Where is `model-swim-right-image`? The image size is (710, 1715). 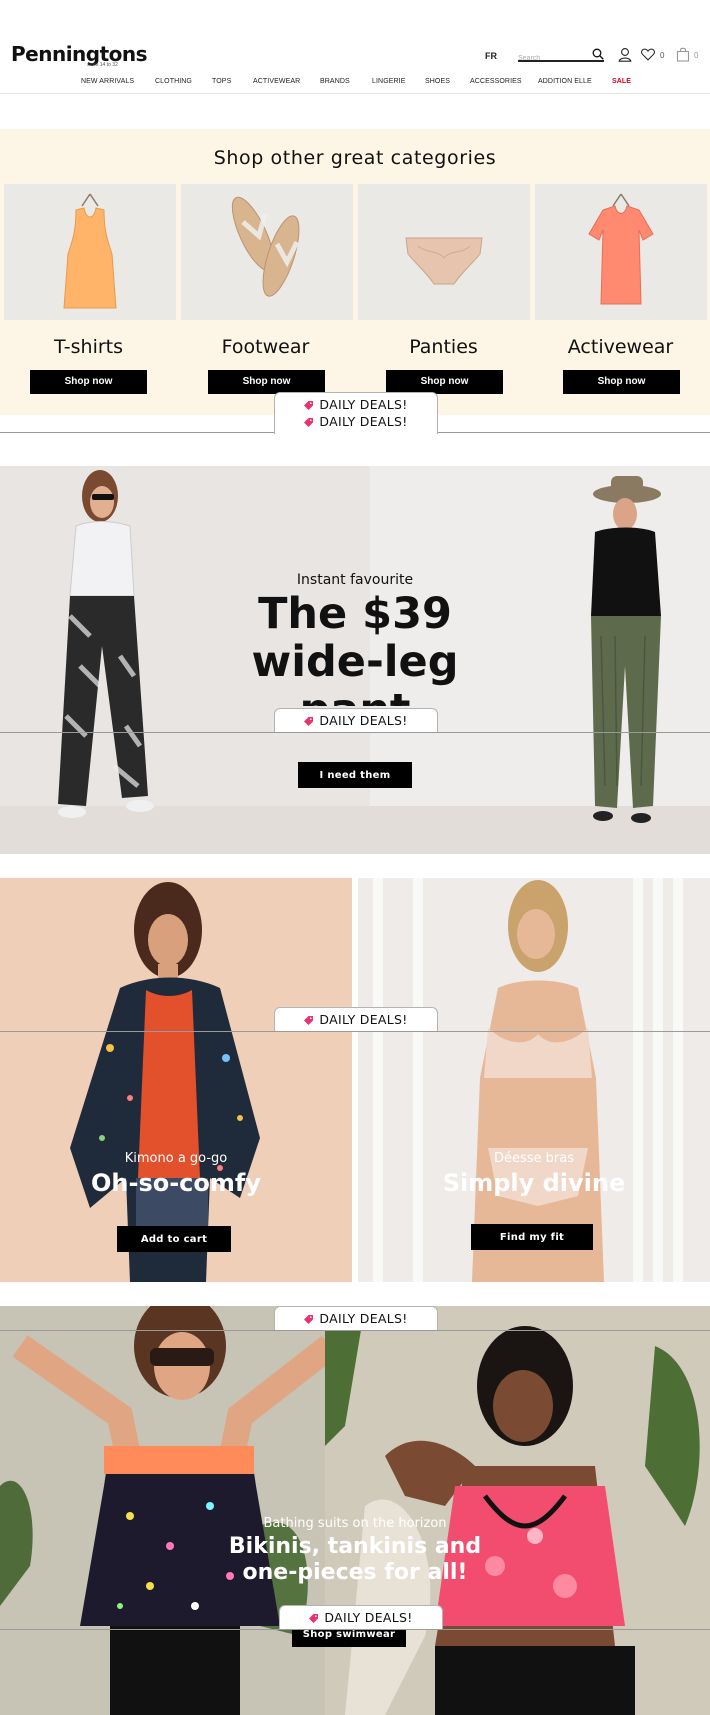 model-swim-right-image is located at coordinates (512, 1510).